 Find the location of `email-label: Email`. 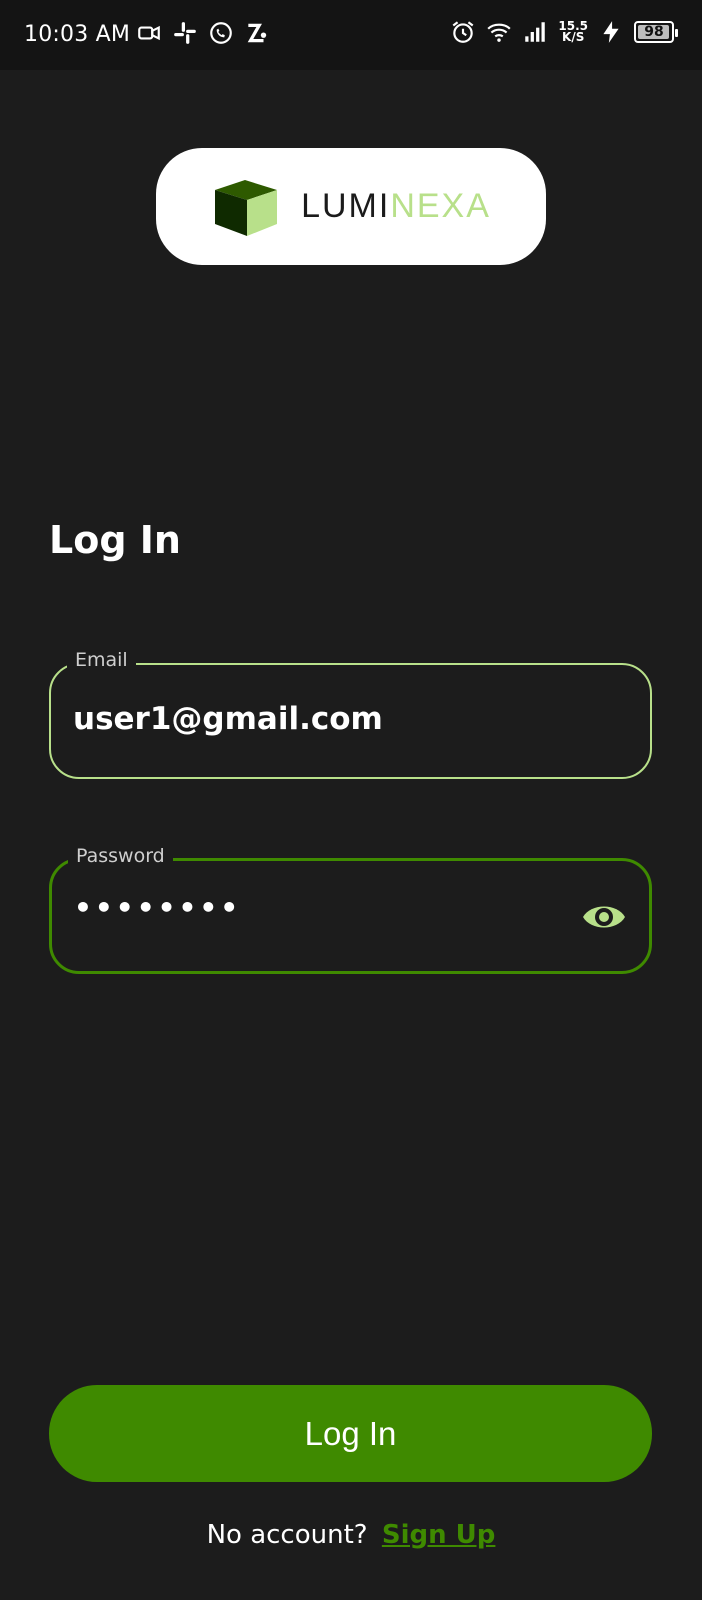

email-label: Email is located at coordinates (101, 660).